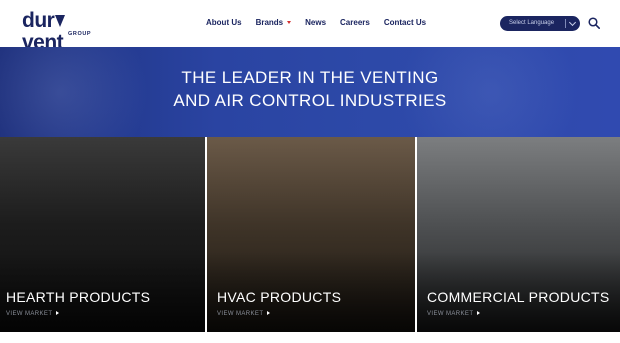 The width and height of the screenshot is (620, 343). What do you see at coordinates (532, 23) in the screenshot?
I see `language-select-label: Select Language` at bounding box center [532, 23].